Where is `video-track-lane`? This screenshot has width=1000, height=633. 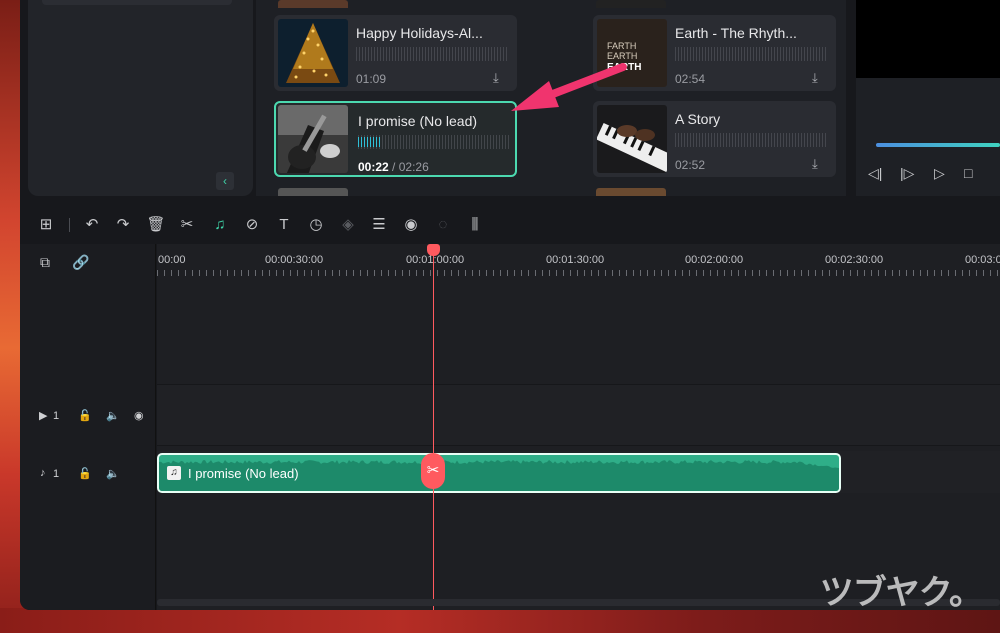 video-track-lane is located at coordinates (578, 415).